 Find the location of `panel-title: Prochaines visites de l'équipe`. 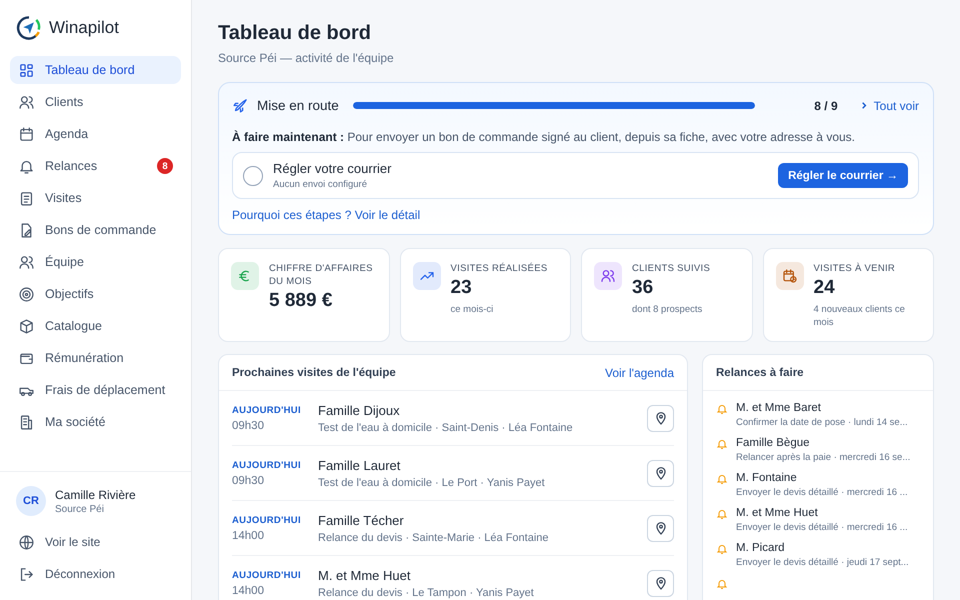

panel-title: Prochaines visites de l'équipe is located at coordinates (314, 372).